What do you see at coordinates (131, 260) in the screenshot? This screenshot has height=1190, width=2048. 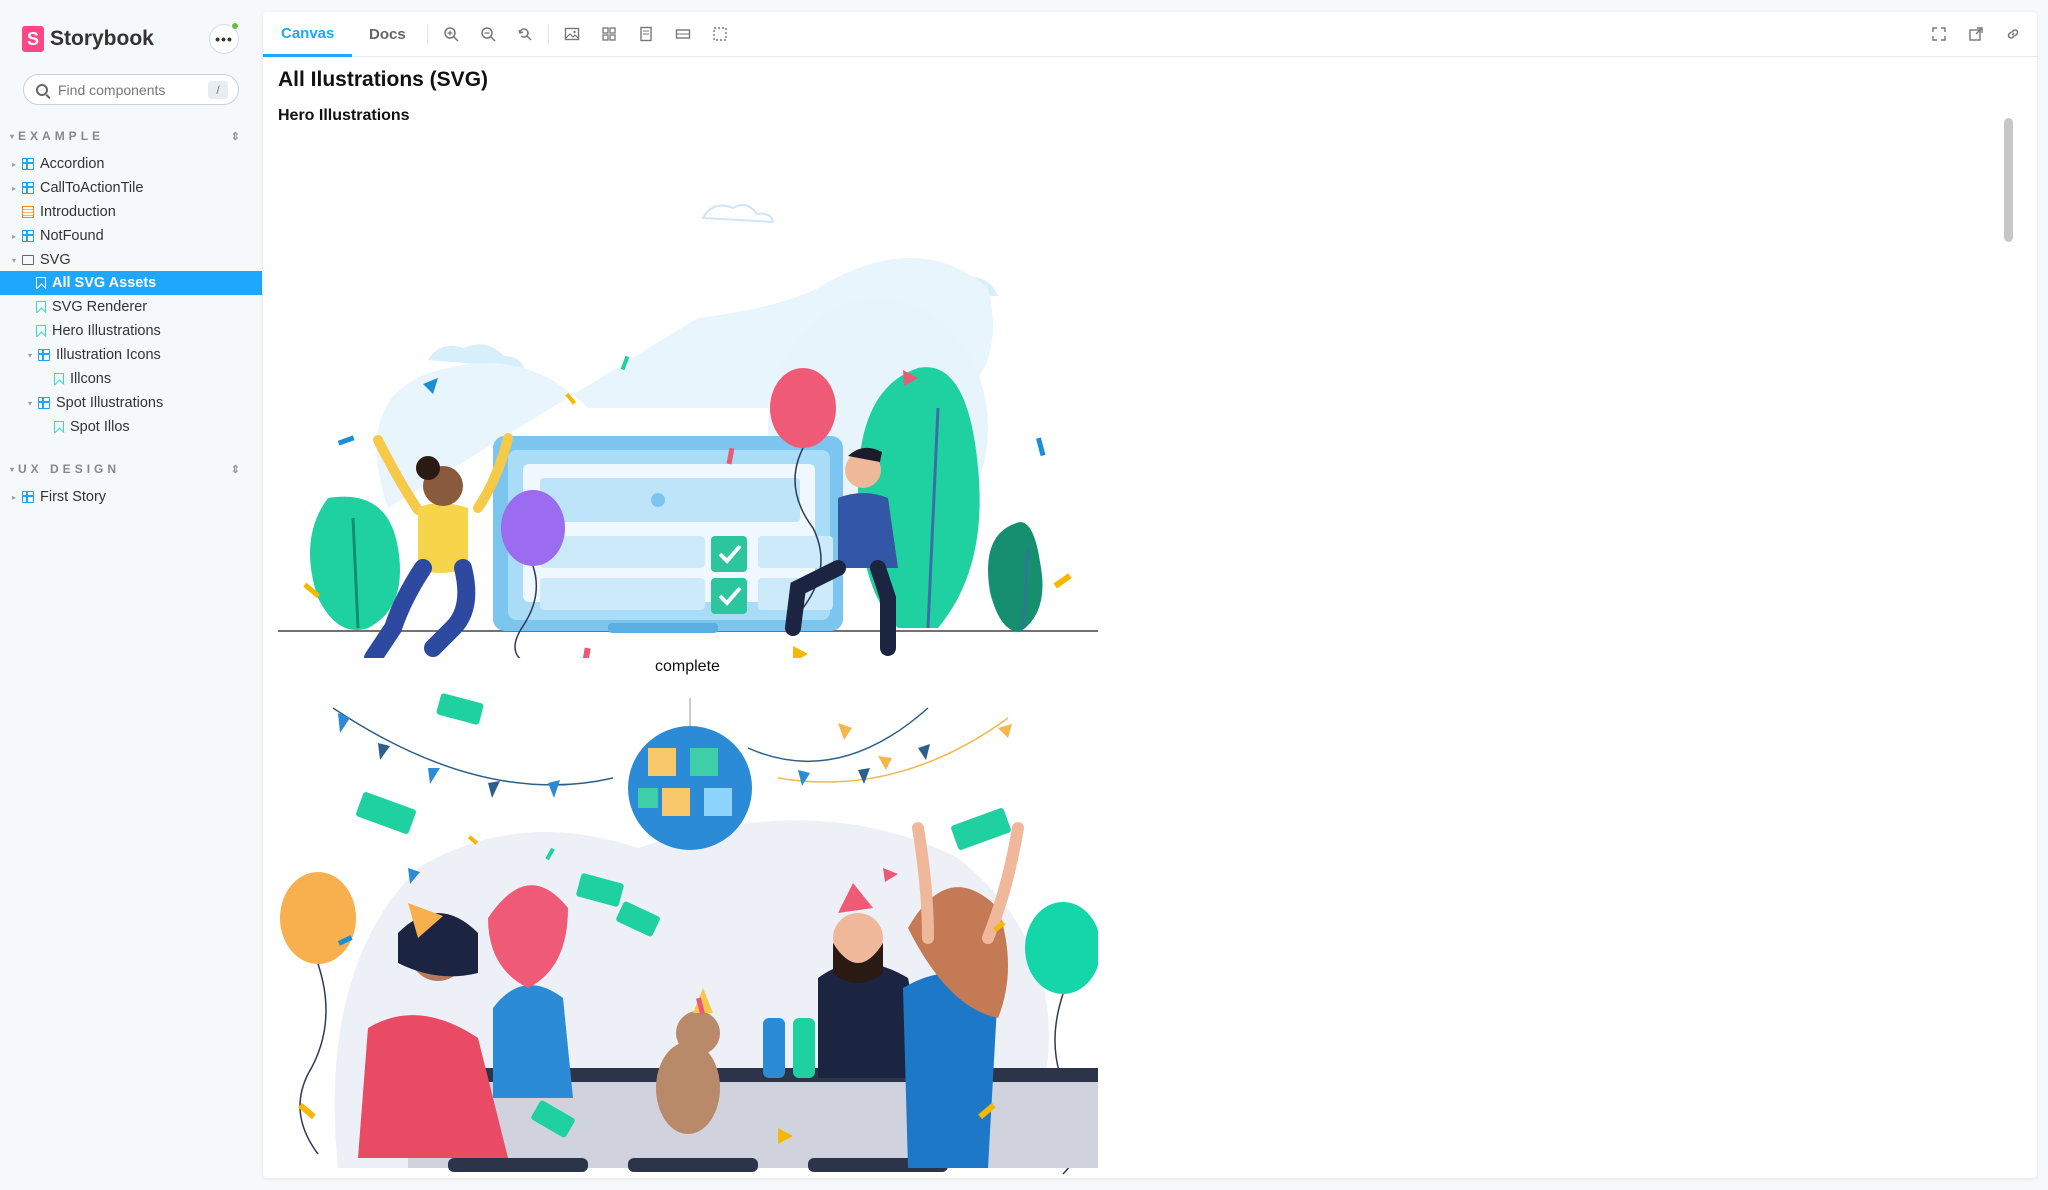 I see `sidebar-item-svg: ▾ SVG` at bounding box center [131, 260].